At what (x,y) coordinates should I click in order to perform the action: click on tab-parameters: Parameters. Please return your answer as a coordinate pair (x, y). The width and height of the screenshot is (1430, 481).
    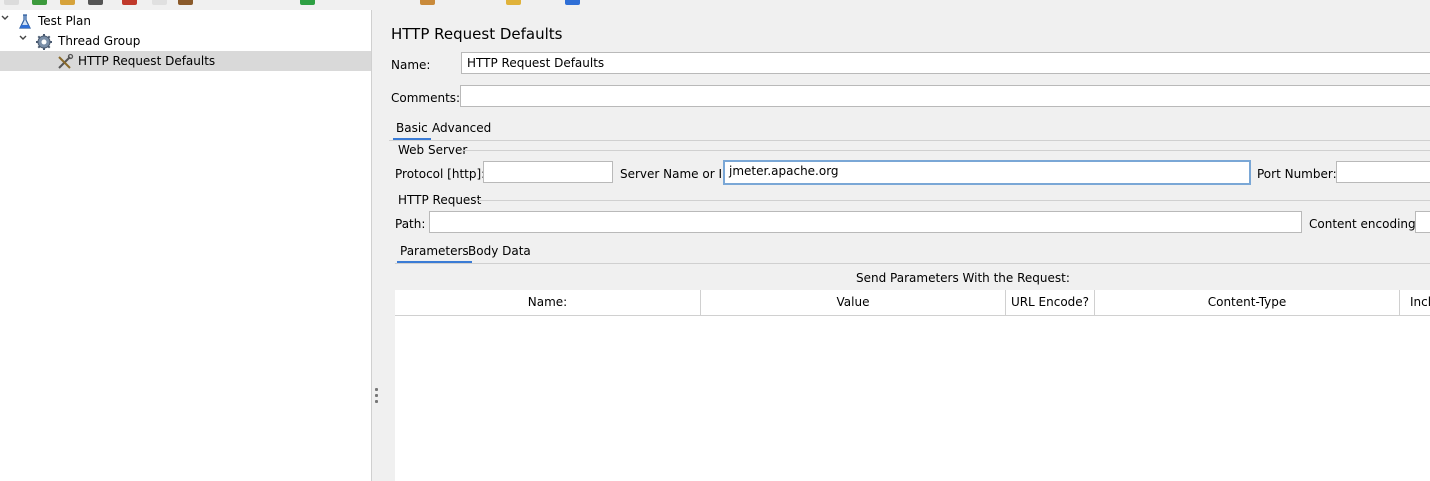
    Looking at the image, I should click on (434, 253).